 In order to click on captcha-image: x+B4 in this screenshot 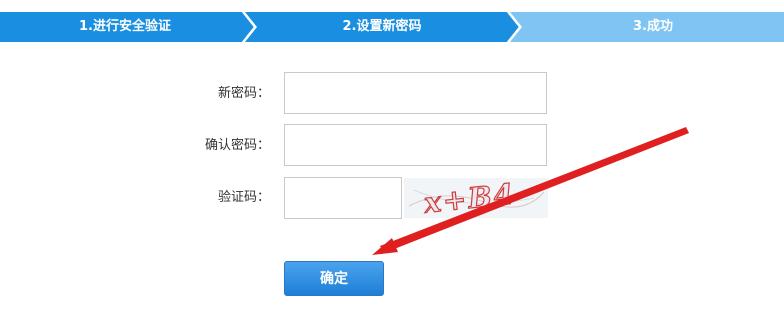, I will do `click(476, 198)`.